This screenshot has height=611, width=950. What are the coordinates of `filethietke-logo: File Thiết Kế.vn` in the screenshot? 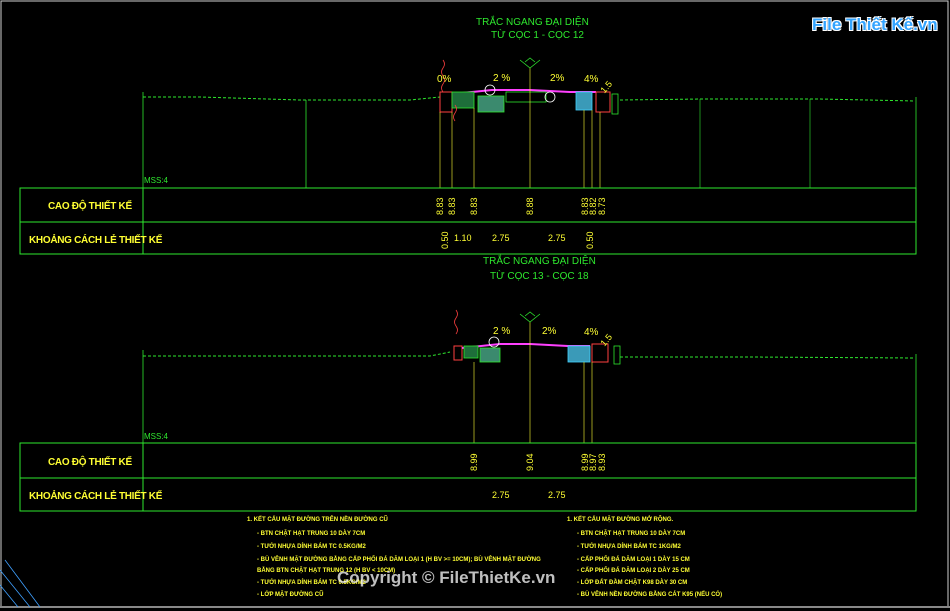 It's located at (875, 27).